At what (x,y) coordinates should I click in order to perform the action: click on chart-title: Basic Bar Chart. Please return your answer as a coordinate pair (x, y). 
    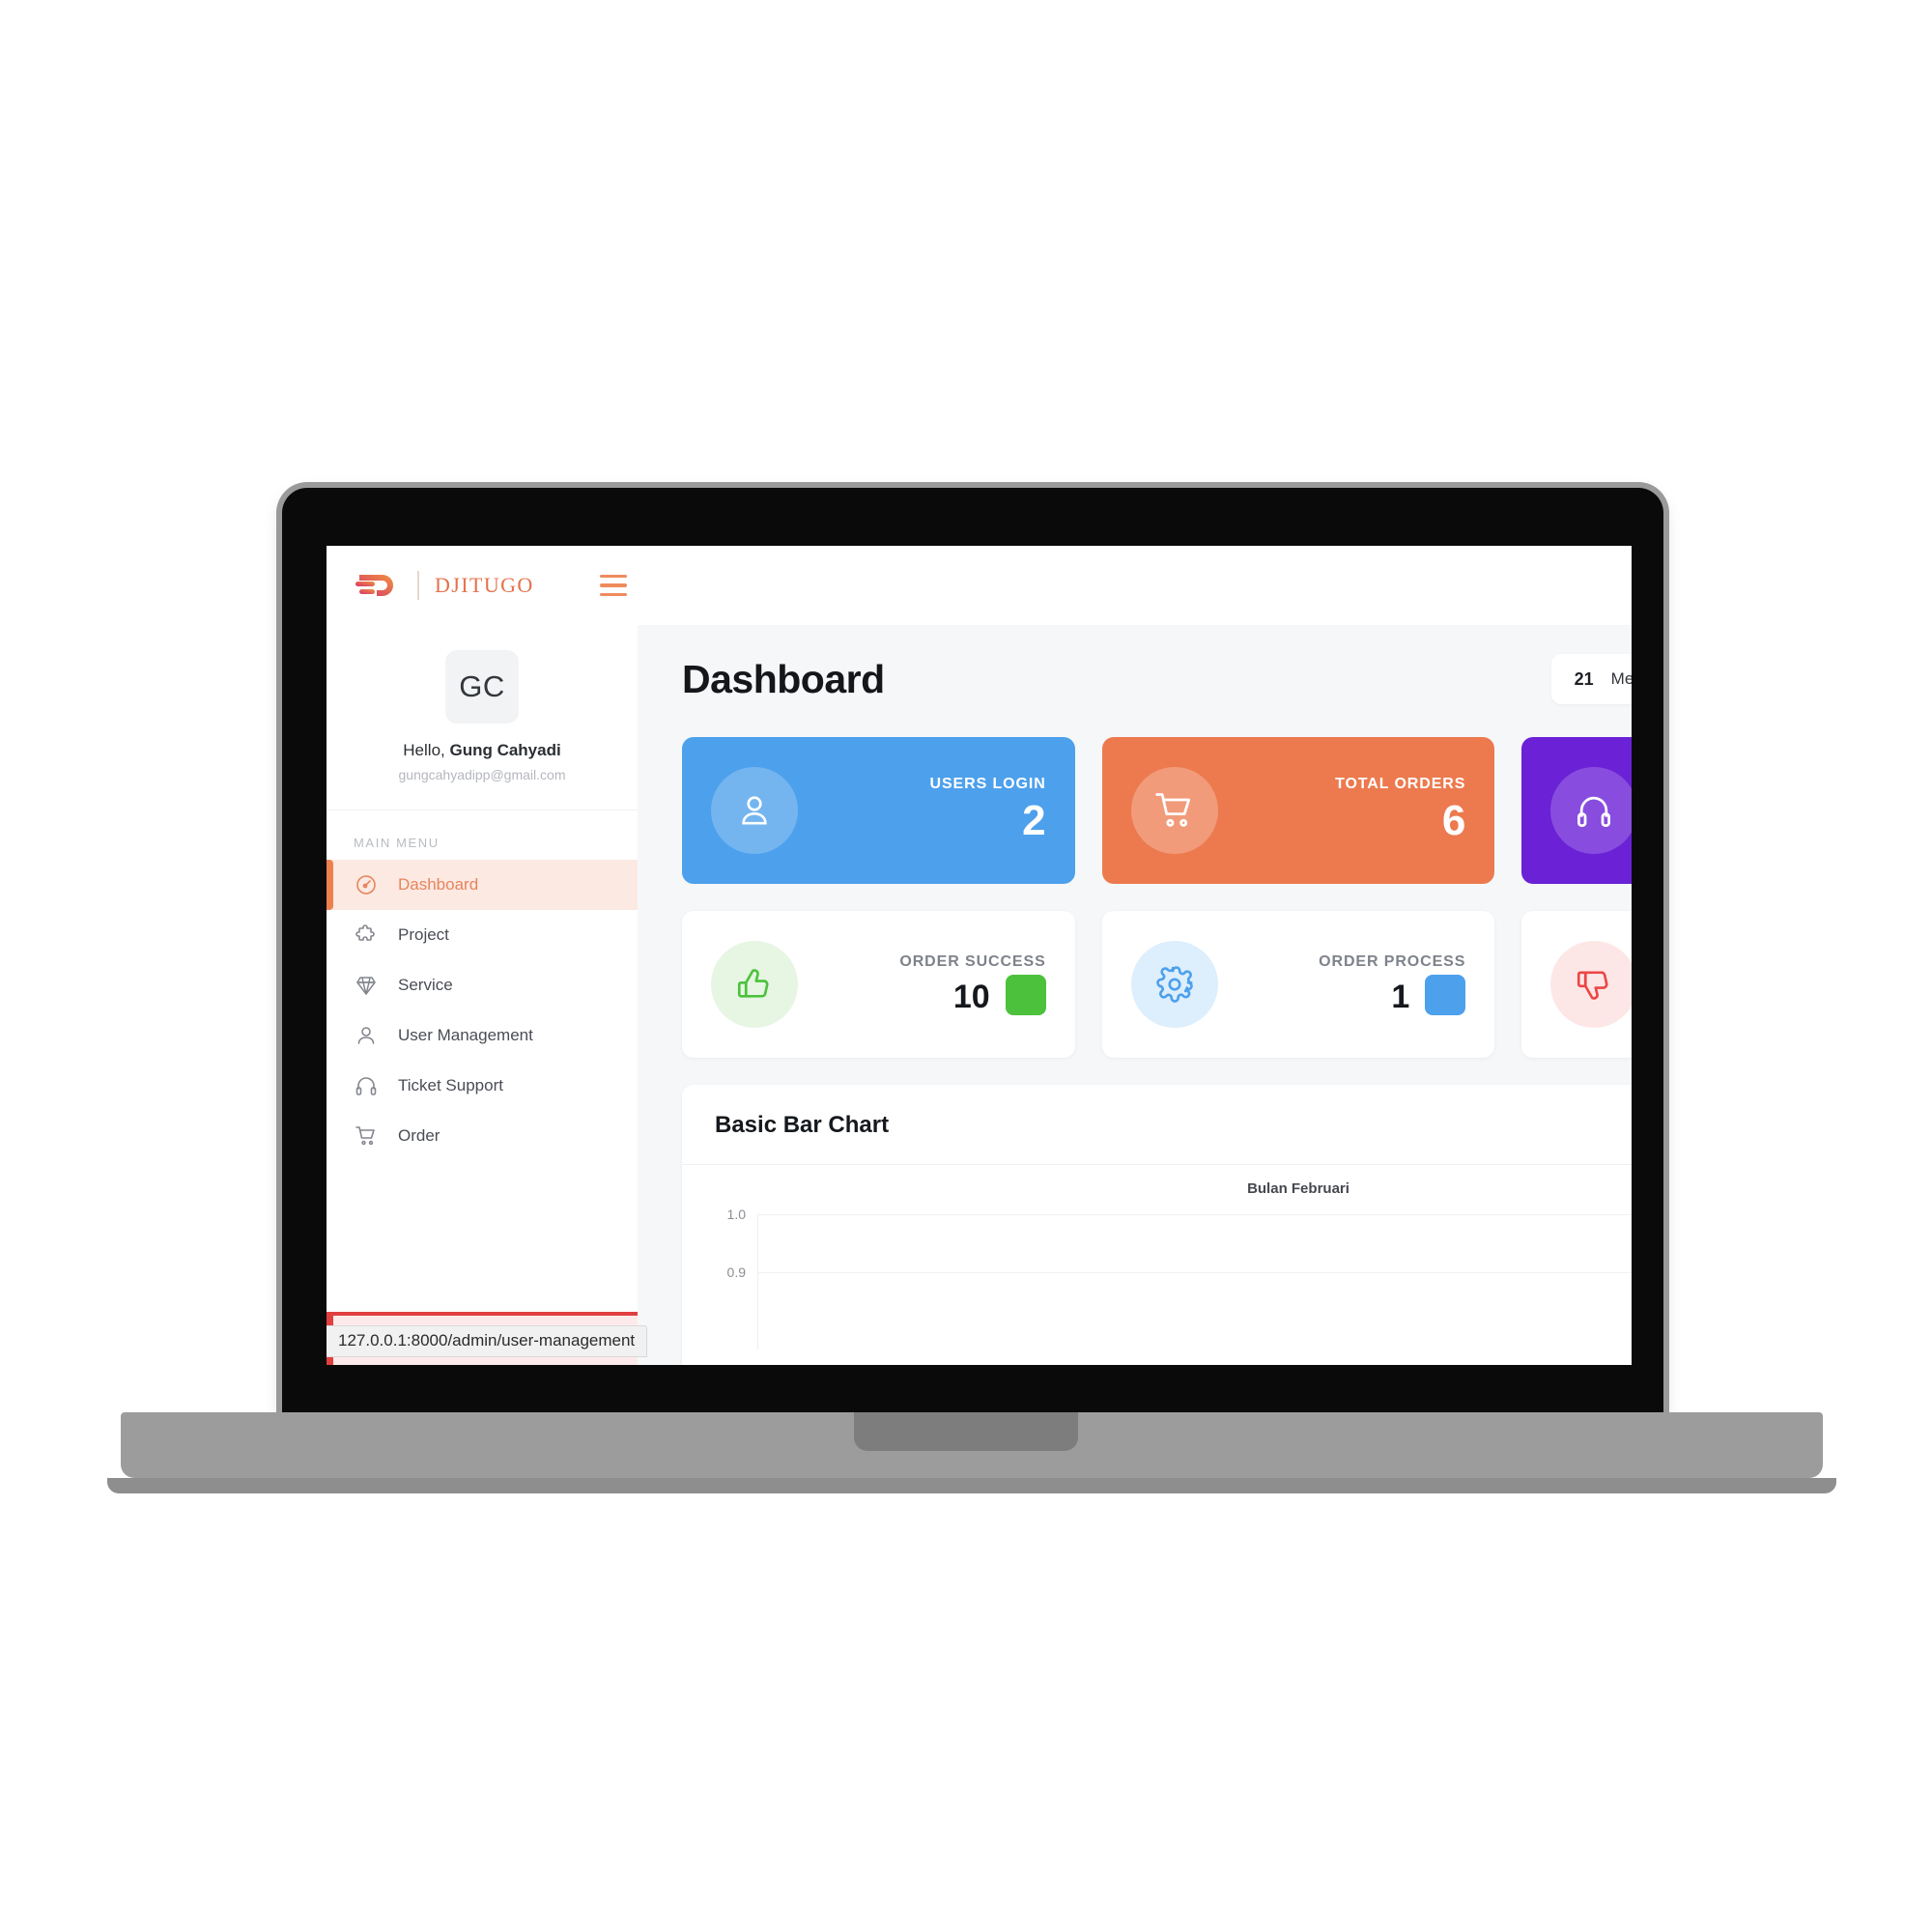
    Looking at the image, I should click on (802, 1125).